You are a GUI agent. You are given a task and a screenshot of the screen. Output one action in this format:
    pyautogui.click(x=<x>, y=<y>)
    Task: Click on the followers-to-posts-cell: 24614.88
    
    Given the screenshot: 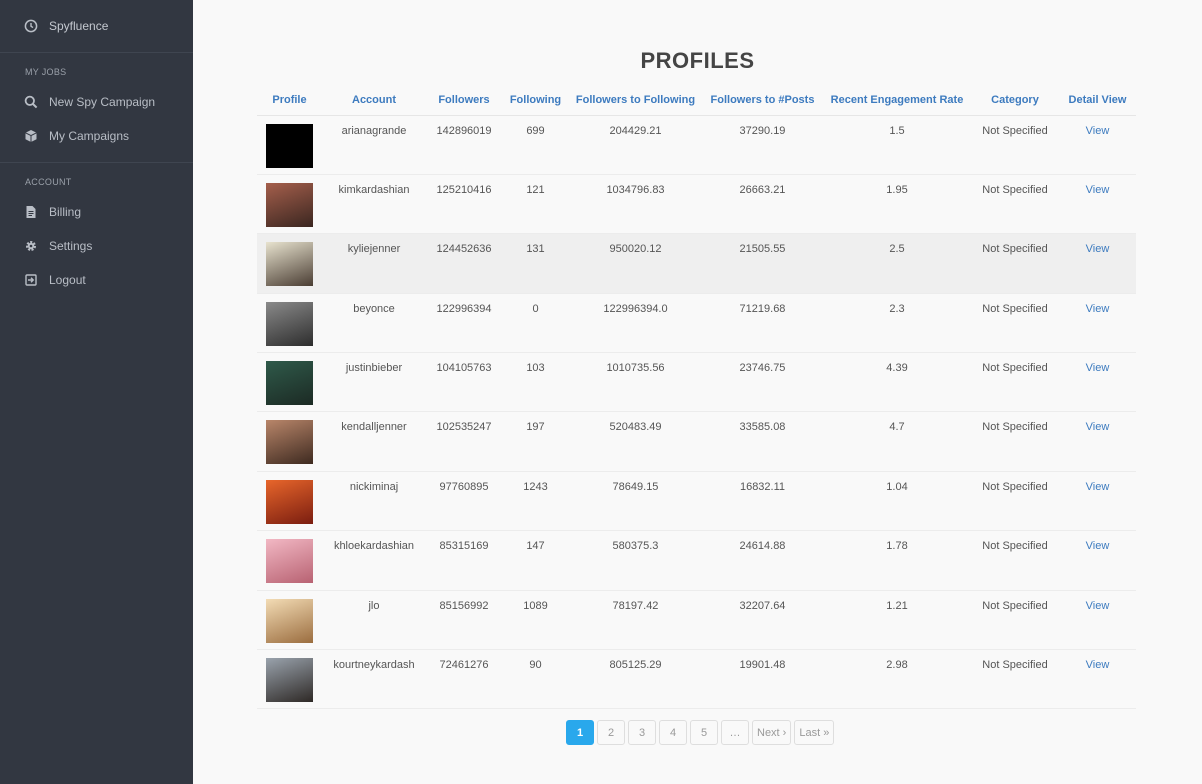 What is the action you would take?
    pyautogui.click(x=762, y=560)
    